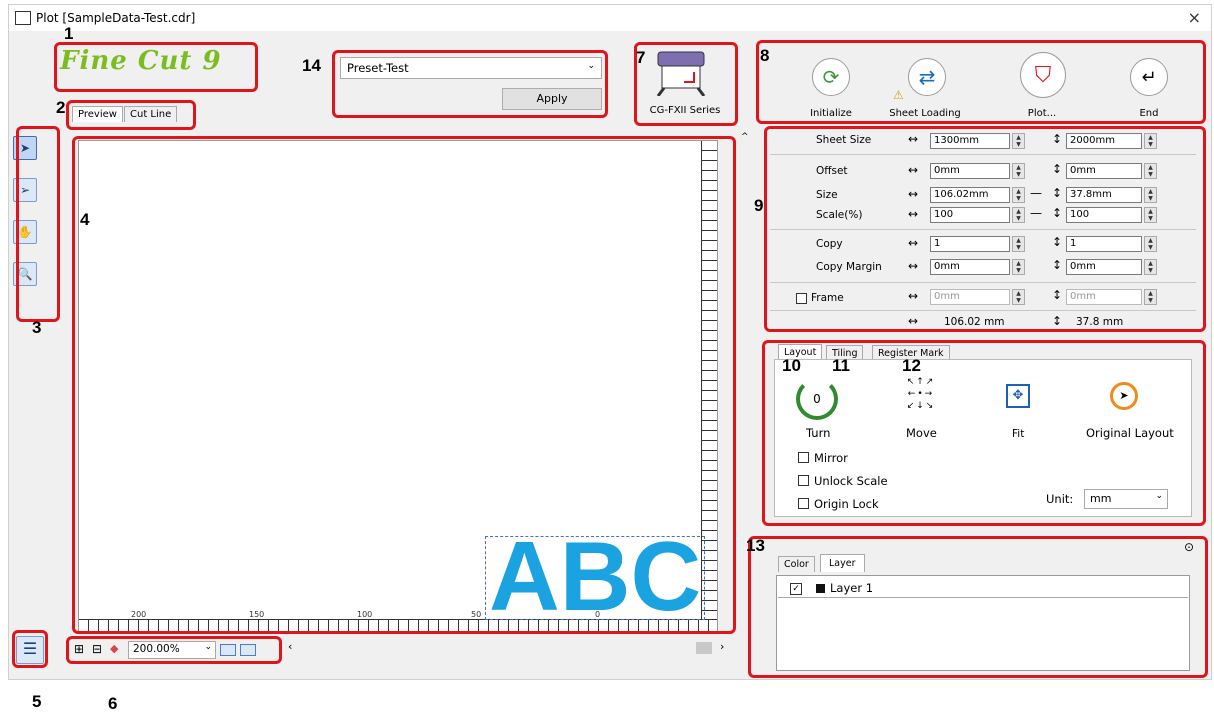 The width and height of the screenshot is (1214, 716). What do you see at coordinates (911, 365) in the screenshot?
I see `callout-12: 12` at bounding box center [911, 365].